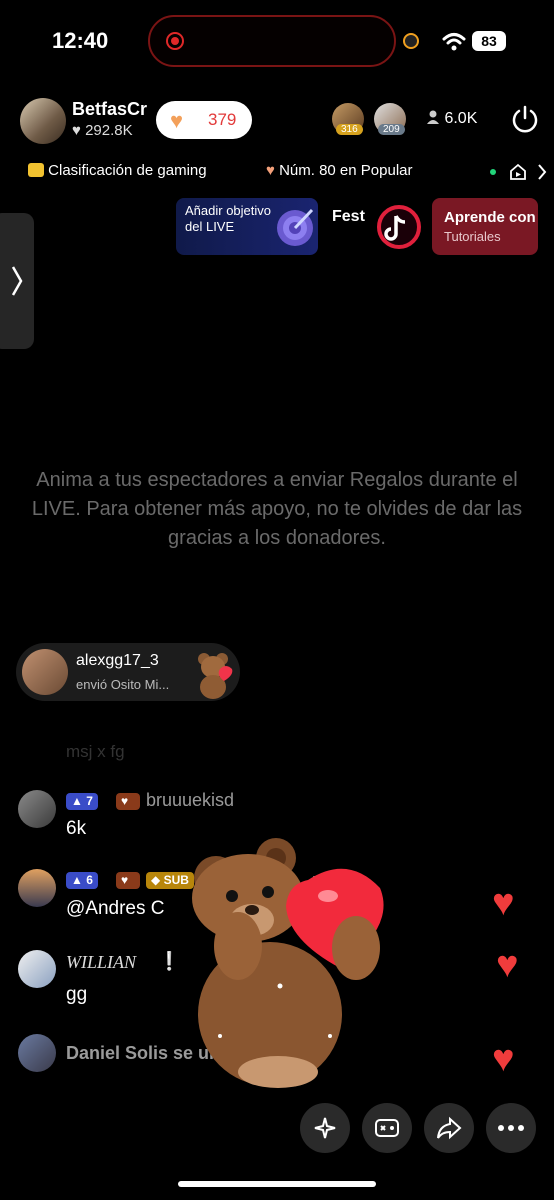 The height and width of the screenshot is (1200, 554). What do you see at coordinates (411, 41) in the screenshot?
I see `camera-indicator` at bounding box center [411, 41].